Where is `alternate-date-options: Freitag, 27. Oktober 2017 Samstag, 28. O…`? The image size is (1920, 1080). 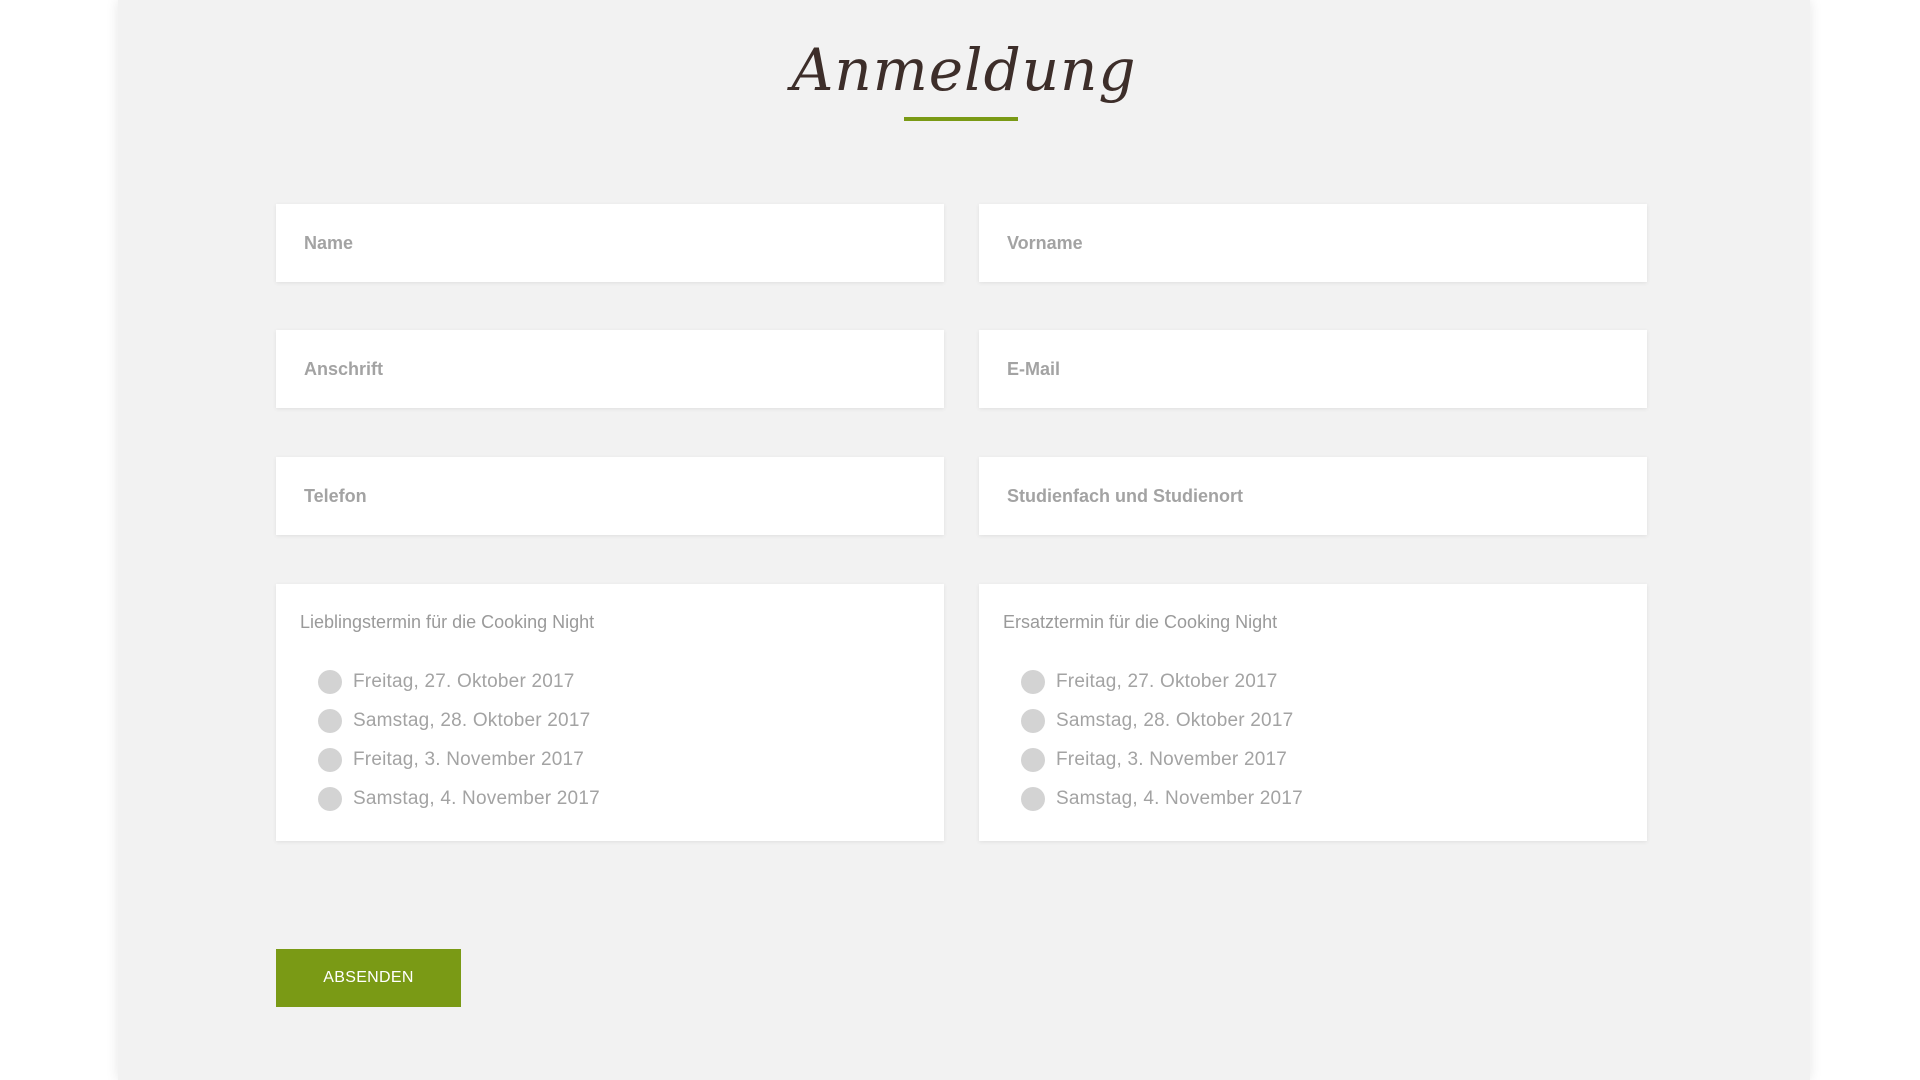 alternate-date-options: Freitag, 27. Oktober 2017 Samstag, 28. O… is located at coordinates (1162, 740).